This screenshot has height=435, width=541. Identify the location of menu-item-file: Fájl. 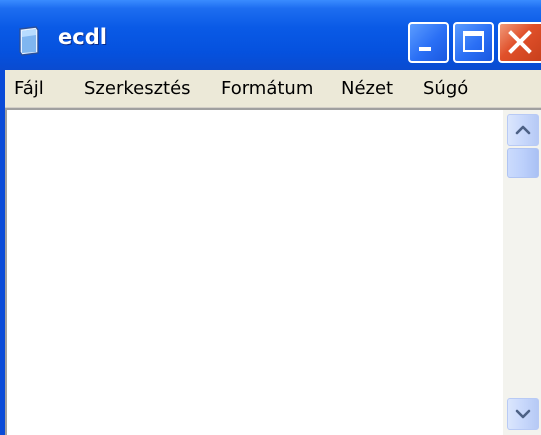
(29, 88).